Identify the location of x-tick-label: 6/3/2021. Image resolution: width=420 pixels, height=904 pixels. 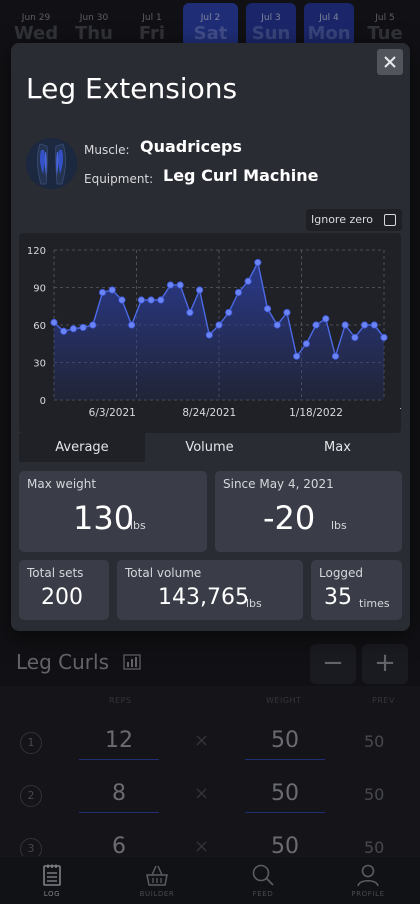
(112, 413).